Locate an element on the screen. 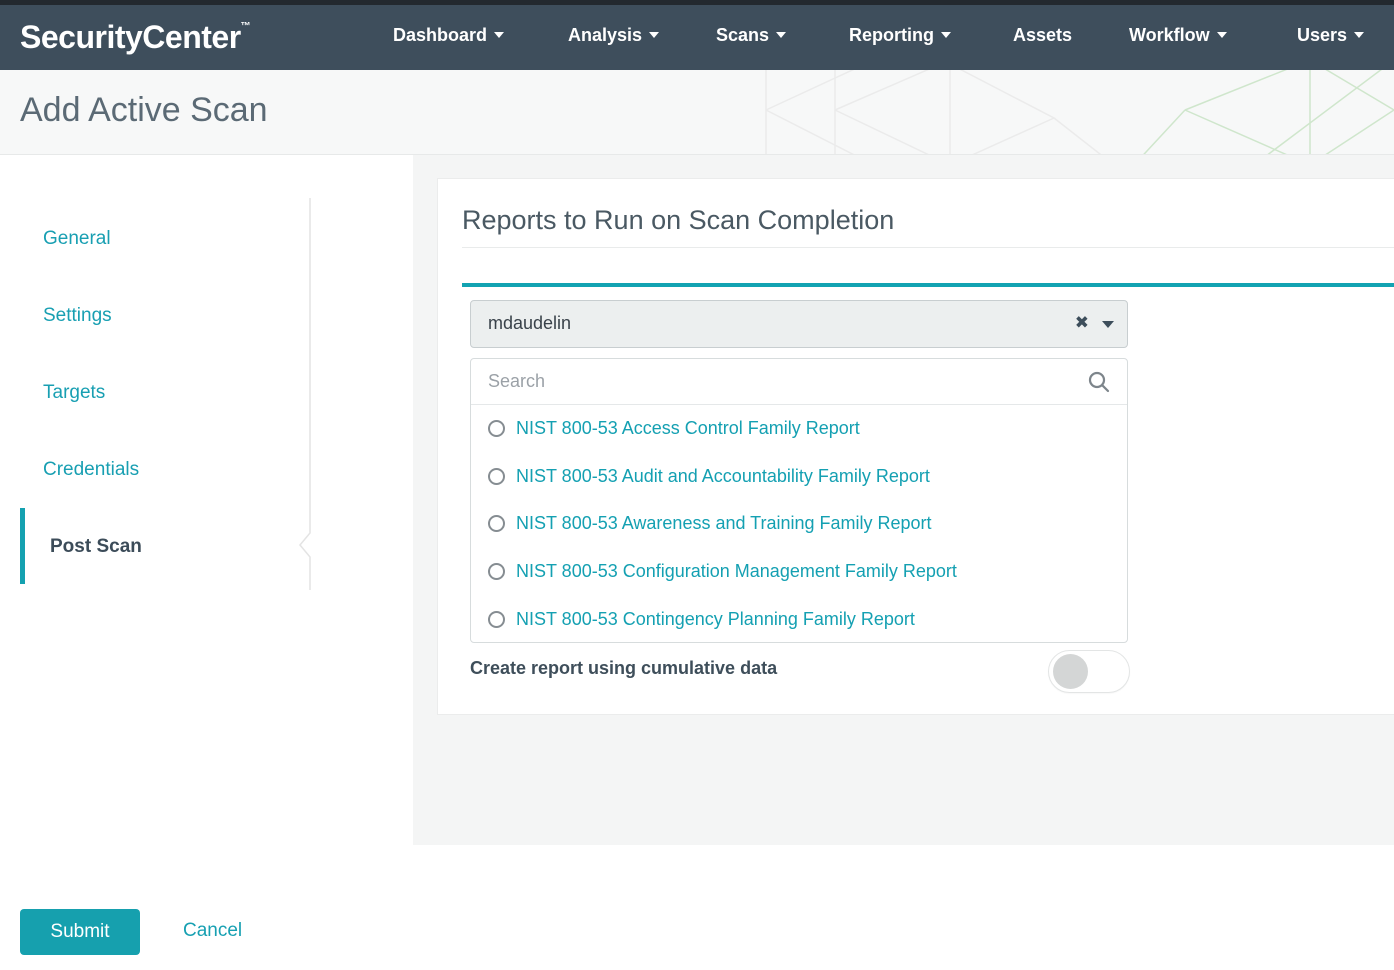 Image resolution: width=1394 pixels, height=970 pixels. search-input is located at coordinates (778, 381).